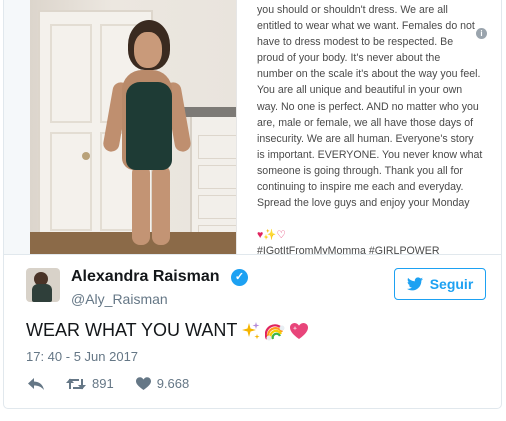 The image size is (506, 421). What do you see at coordinates (148, 50) in the screenshot?
I see `person-face` at bounding box center [148, 50].